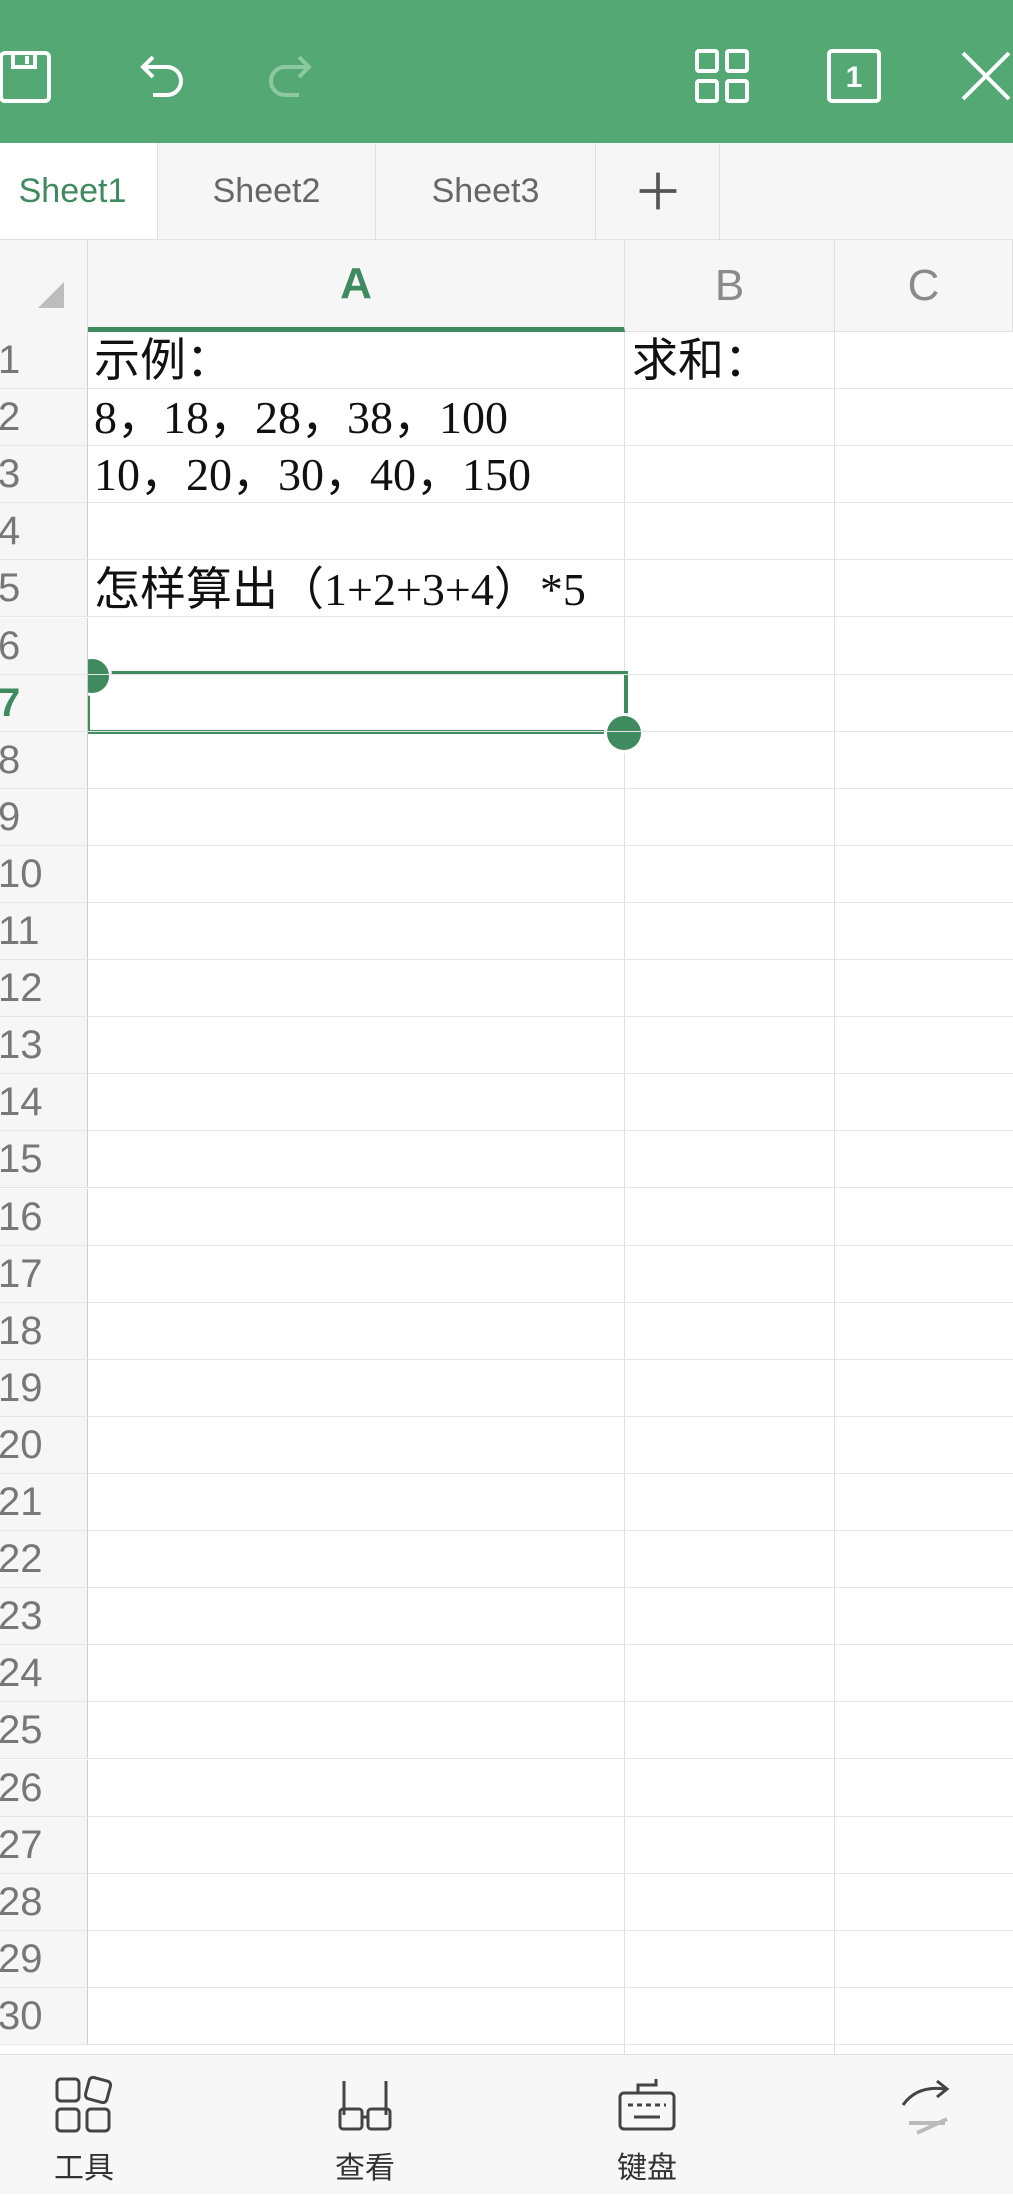 This screenshot has width=1013, height=2195. I want to click on tools-label: 工具, so click(84, 2168).